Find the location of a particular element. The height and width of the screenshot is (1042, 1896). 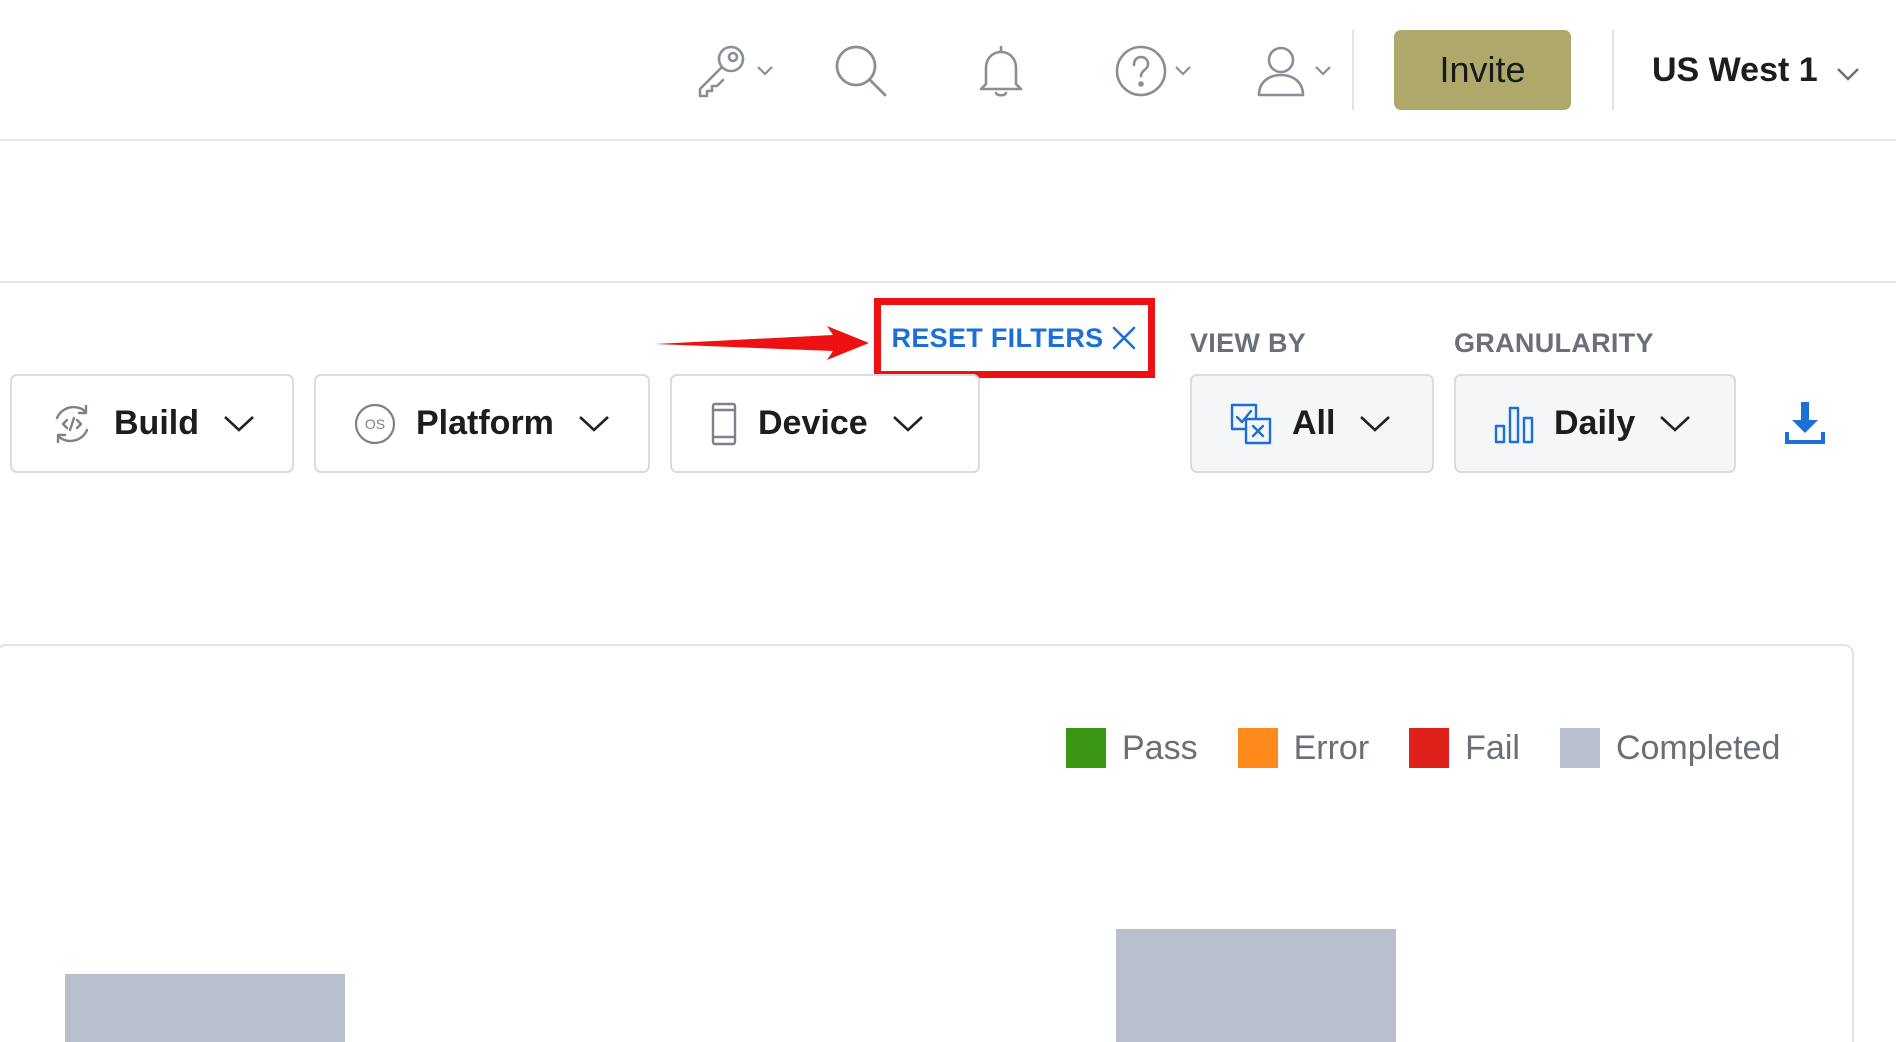

device-filter: Device is located at coordinates (825, 423).